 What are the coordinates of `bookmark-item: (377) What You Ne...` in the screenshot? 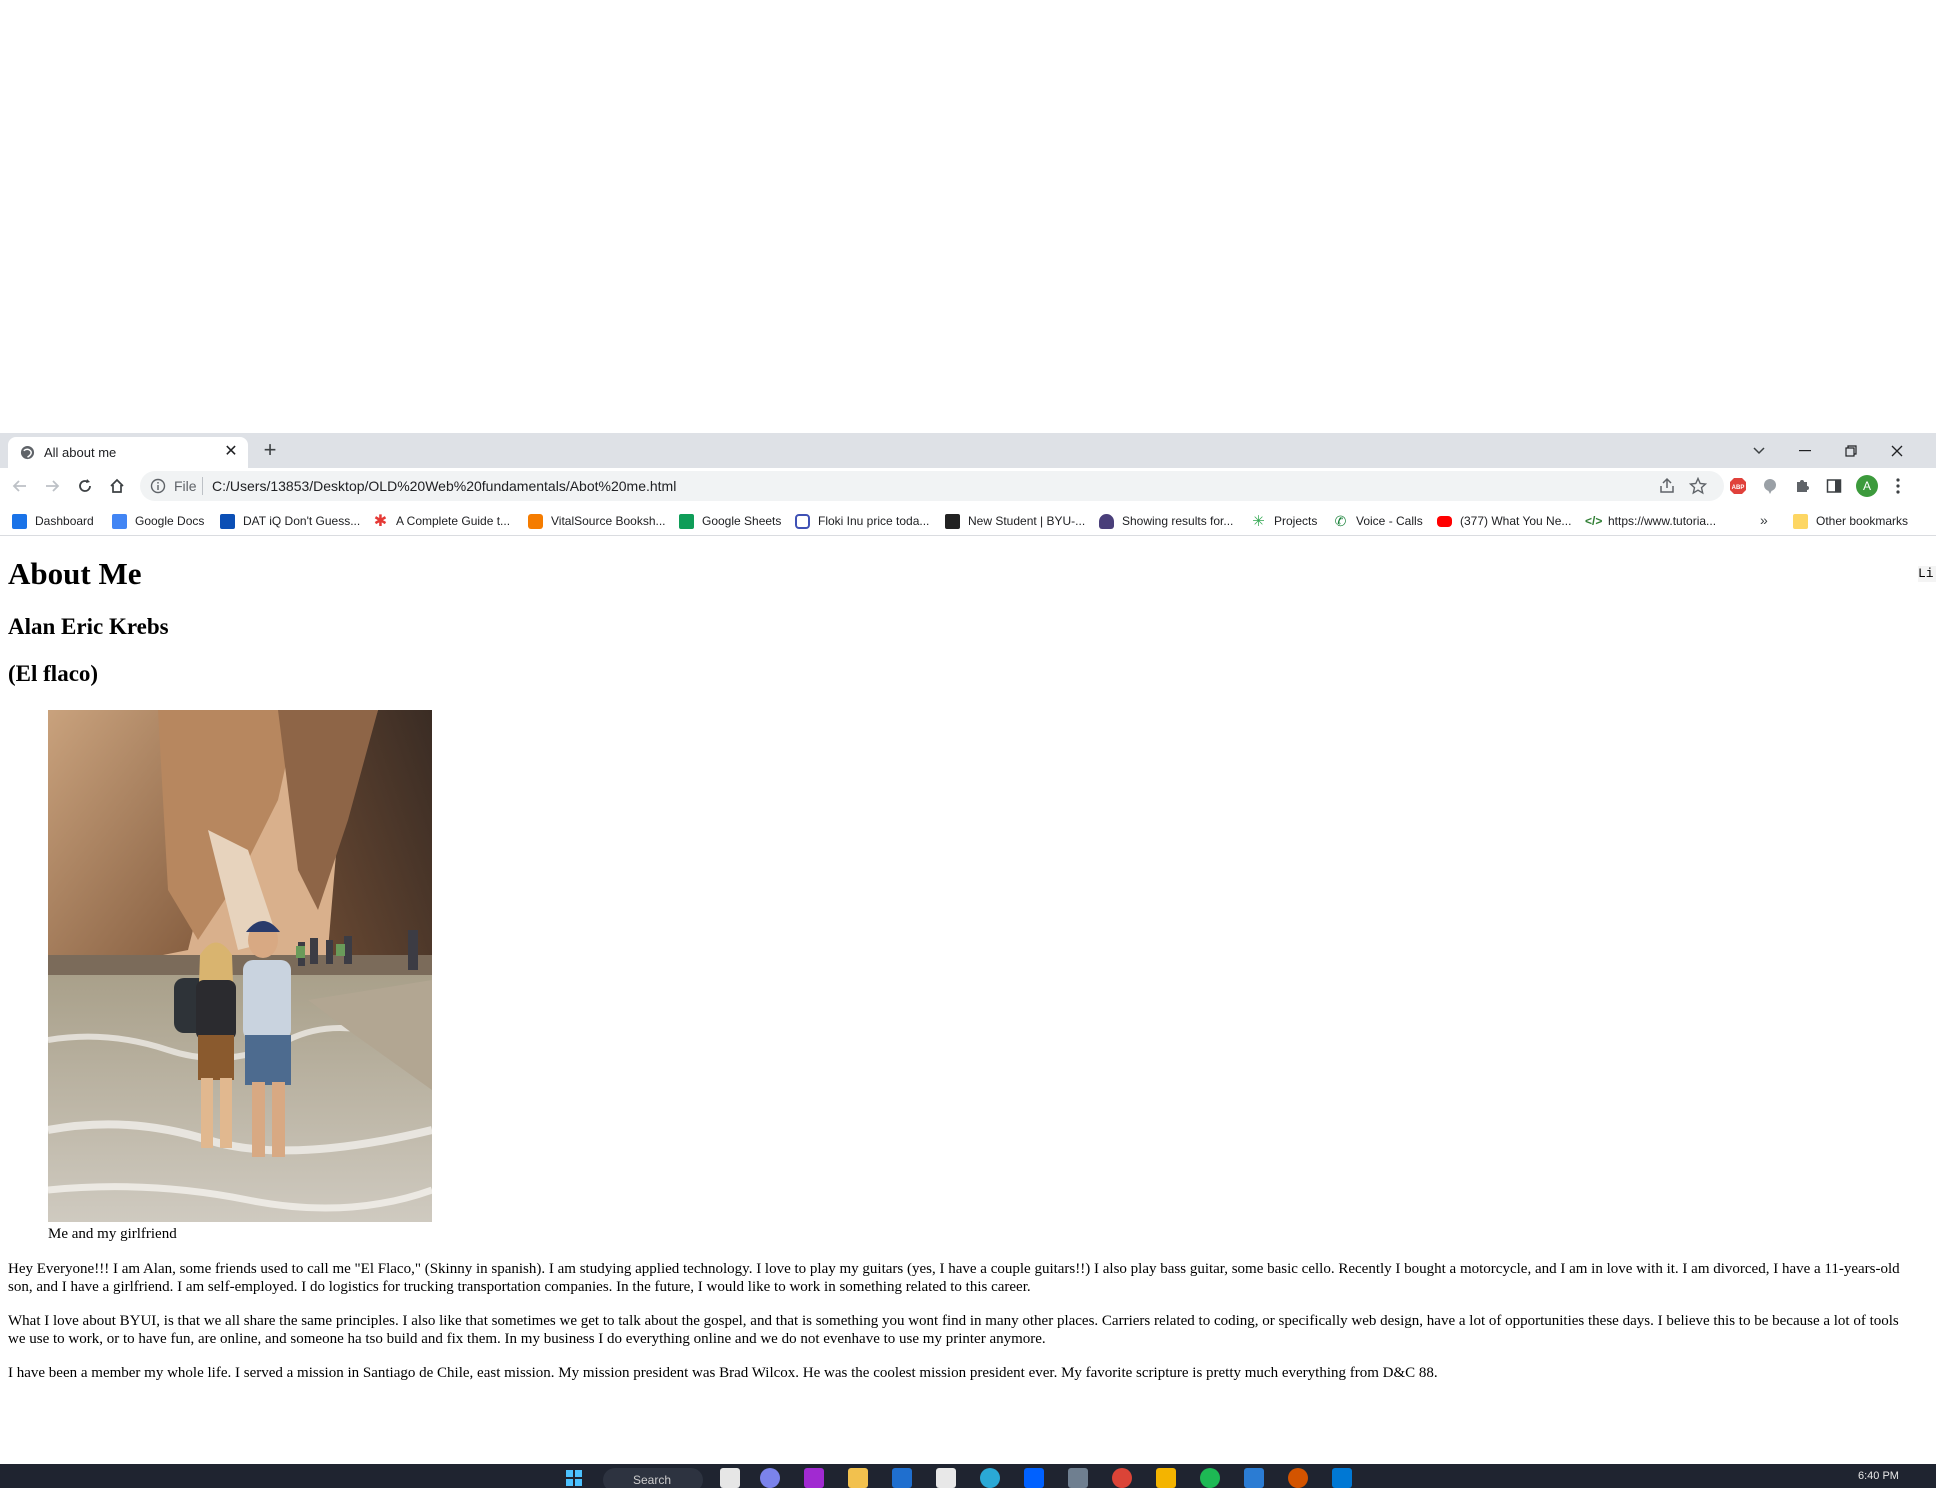 It's located at (1504, 521).